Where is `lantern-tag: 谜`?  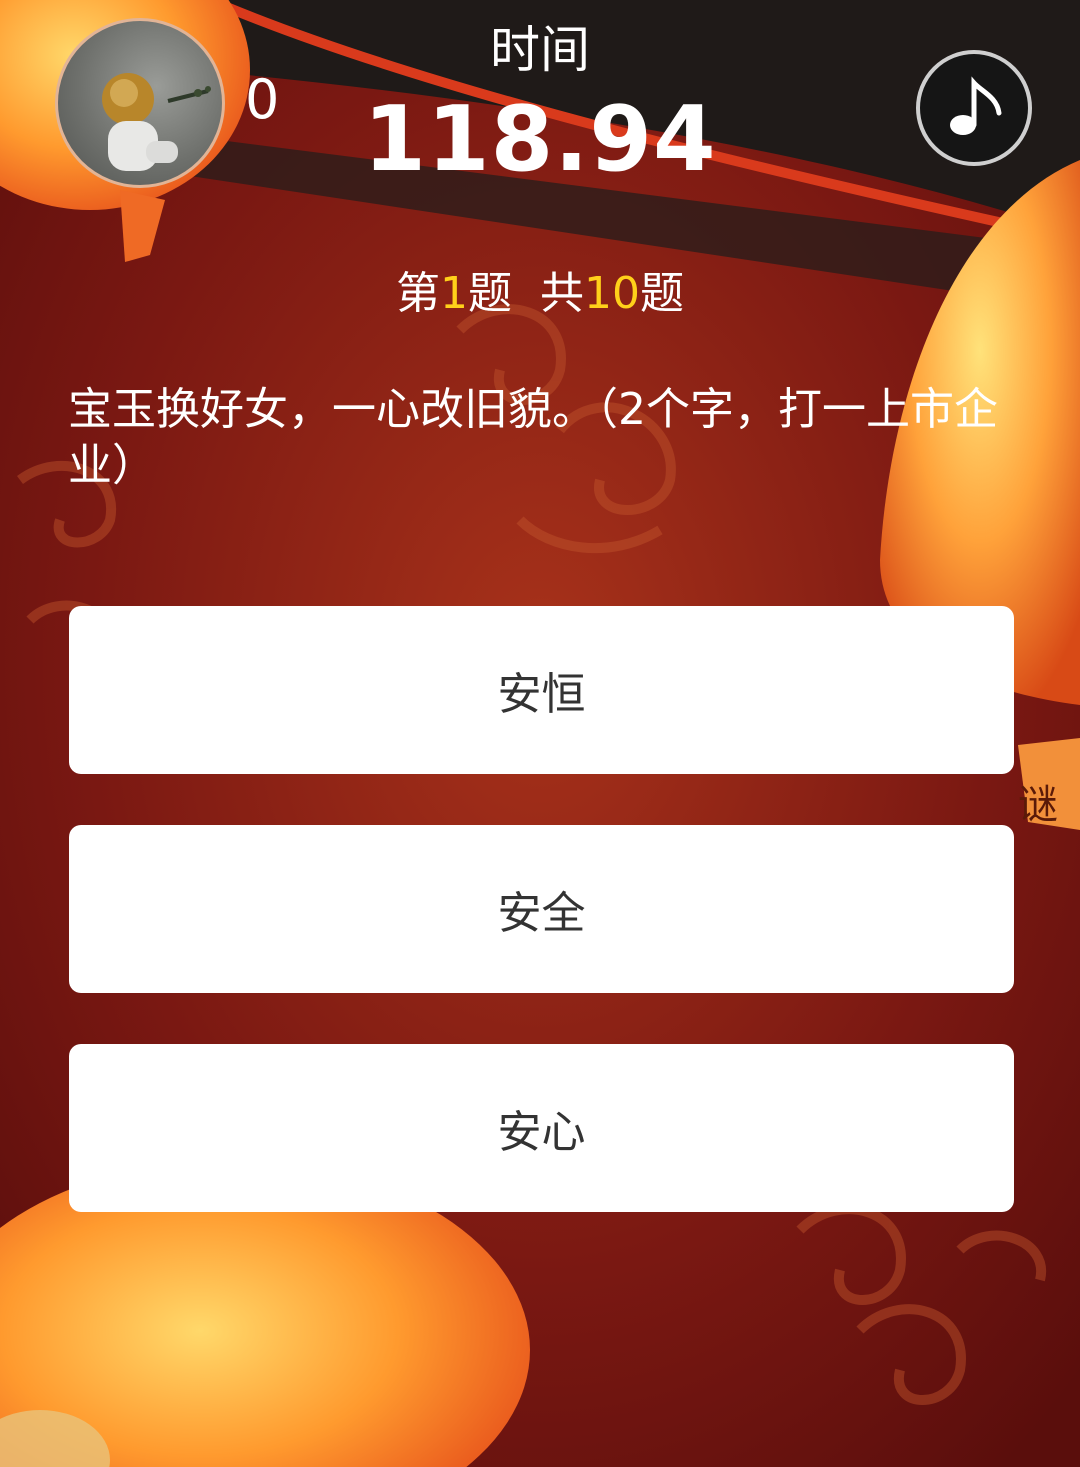
lantern-tag: 谜 is located at coordinates (1038, 805).